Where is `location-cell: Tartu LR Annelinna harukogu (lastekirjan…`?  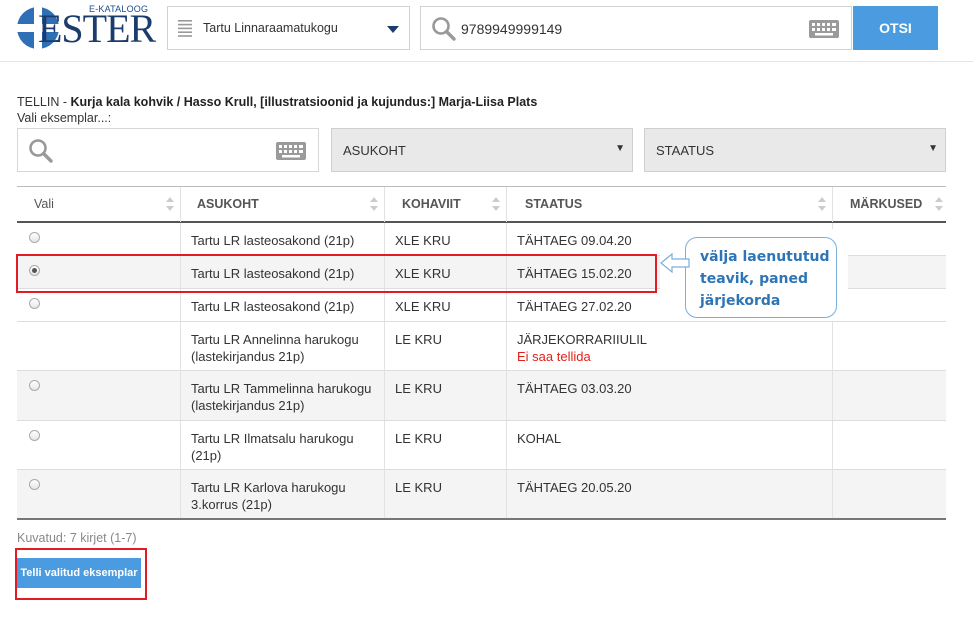
location-cell: Tartu LR Annelinna harukogu (lastekirjan… is located at coordinates (283, 346).